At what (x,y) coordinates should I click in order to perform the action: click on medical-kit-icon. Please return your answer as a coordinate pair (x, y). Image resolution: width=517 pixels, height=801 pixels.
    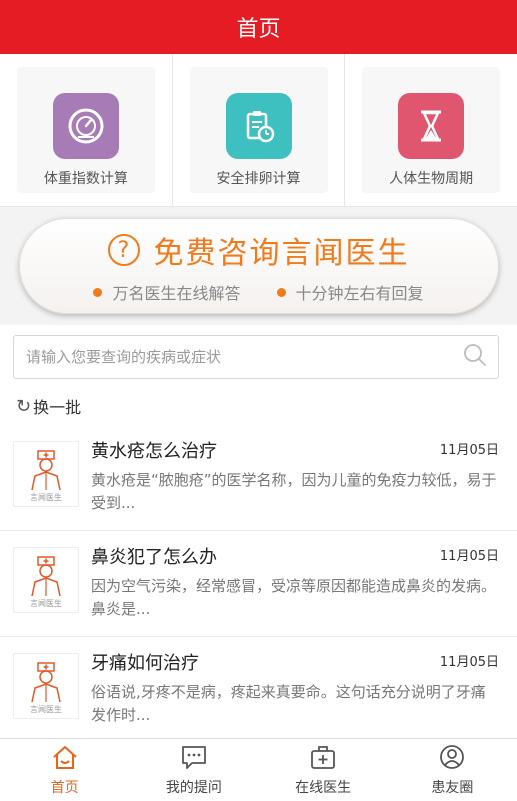
    Looking at the image, I should click on (323, 759).